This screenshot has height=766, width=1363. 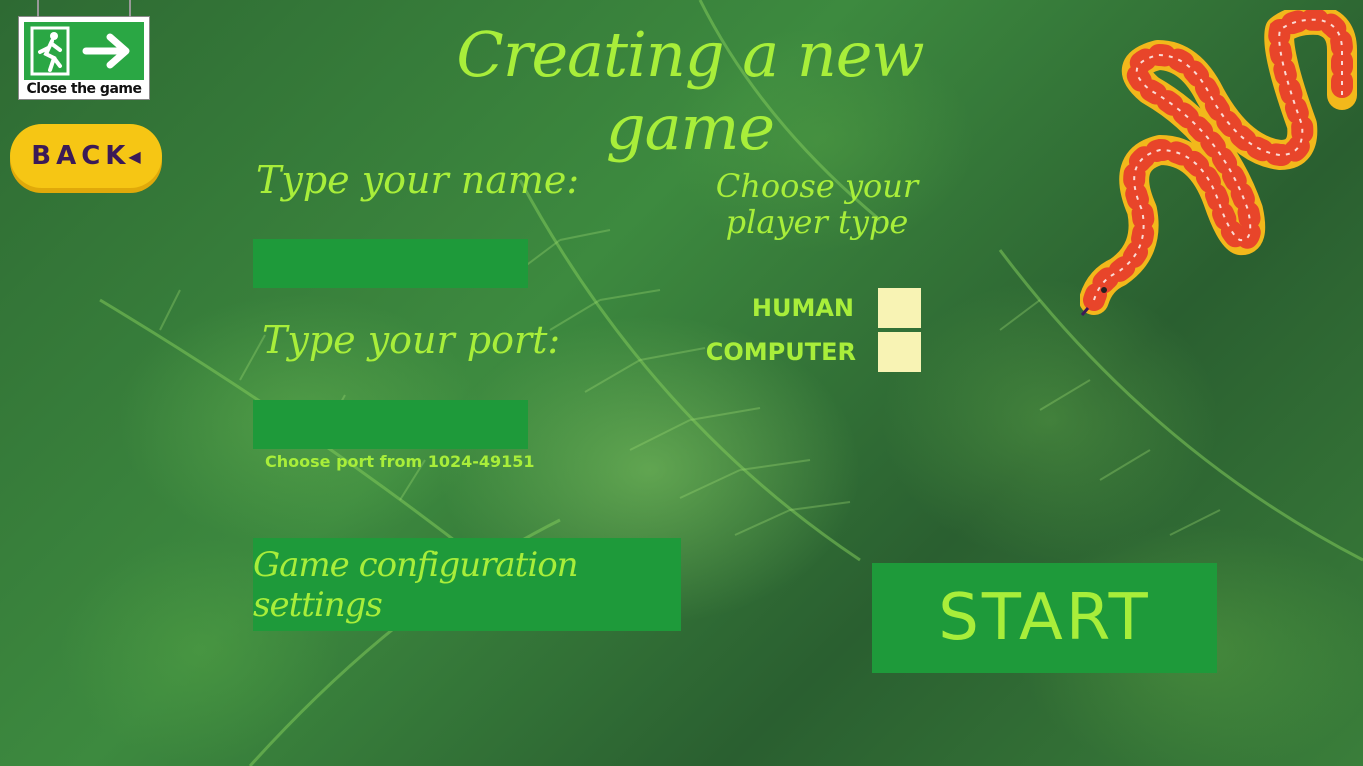 What do you see at coordinates (817, 204) in the screenshot?
I see `player-type-label: Choose your player type` at bounding box center [817, 204].